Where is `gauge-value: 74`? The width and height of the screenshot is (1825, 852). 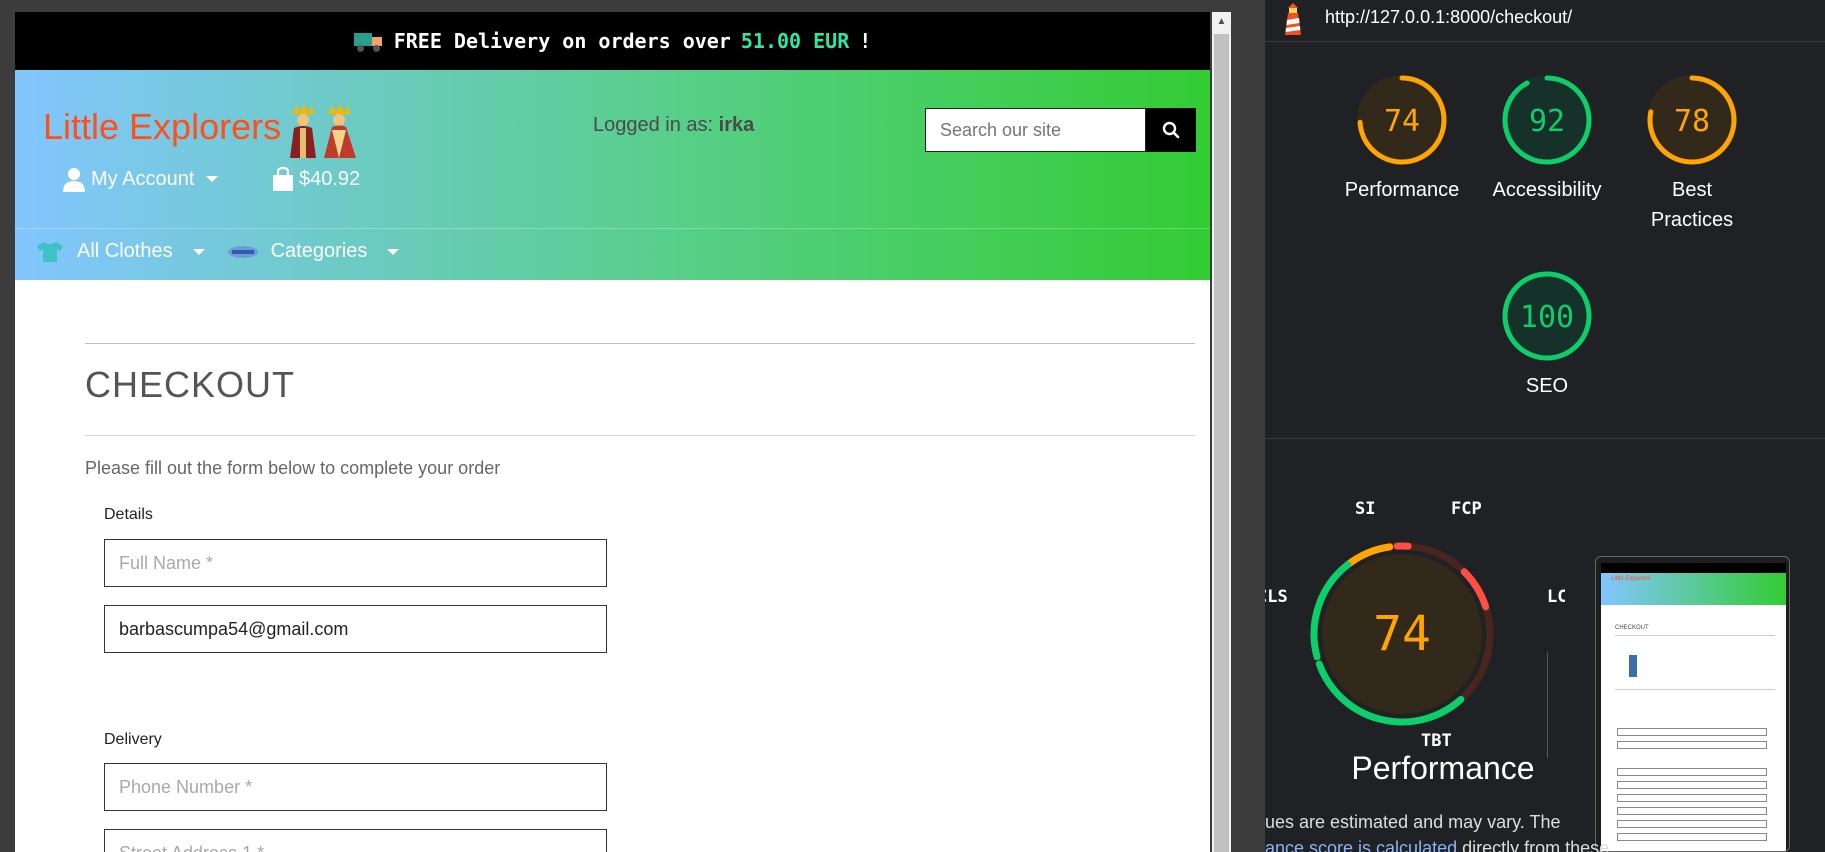
gauge-value: 74 is located at coordinates (1402, 121).